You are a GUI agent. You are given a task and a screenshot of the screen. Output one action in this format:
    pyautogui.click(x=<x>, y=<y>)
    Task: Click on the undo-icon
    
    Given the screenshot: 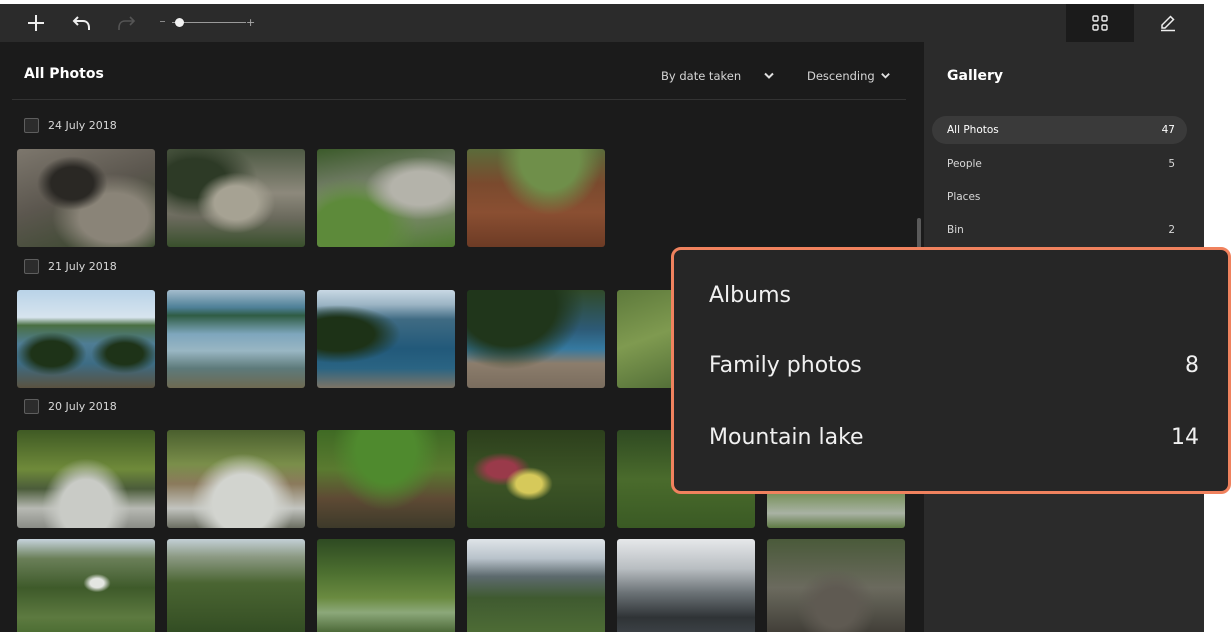 What is the action you would take?
    pyautogui.click(x=82, y=23)
    